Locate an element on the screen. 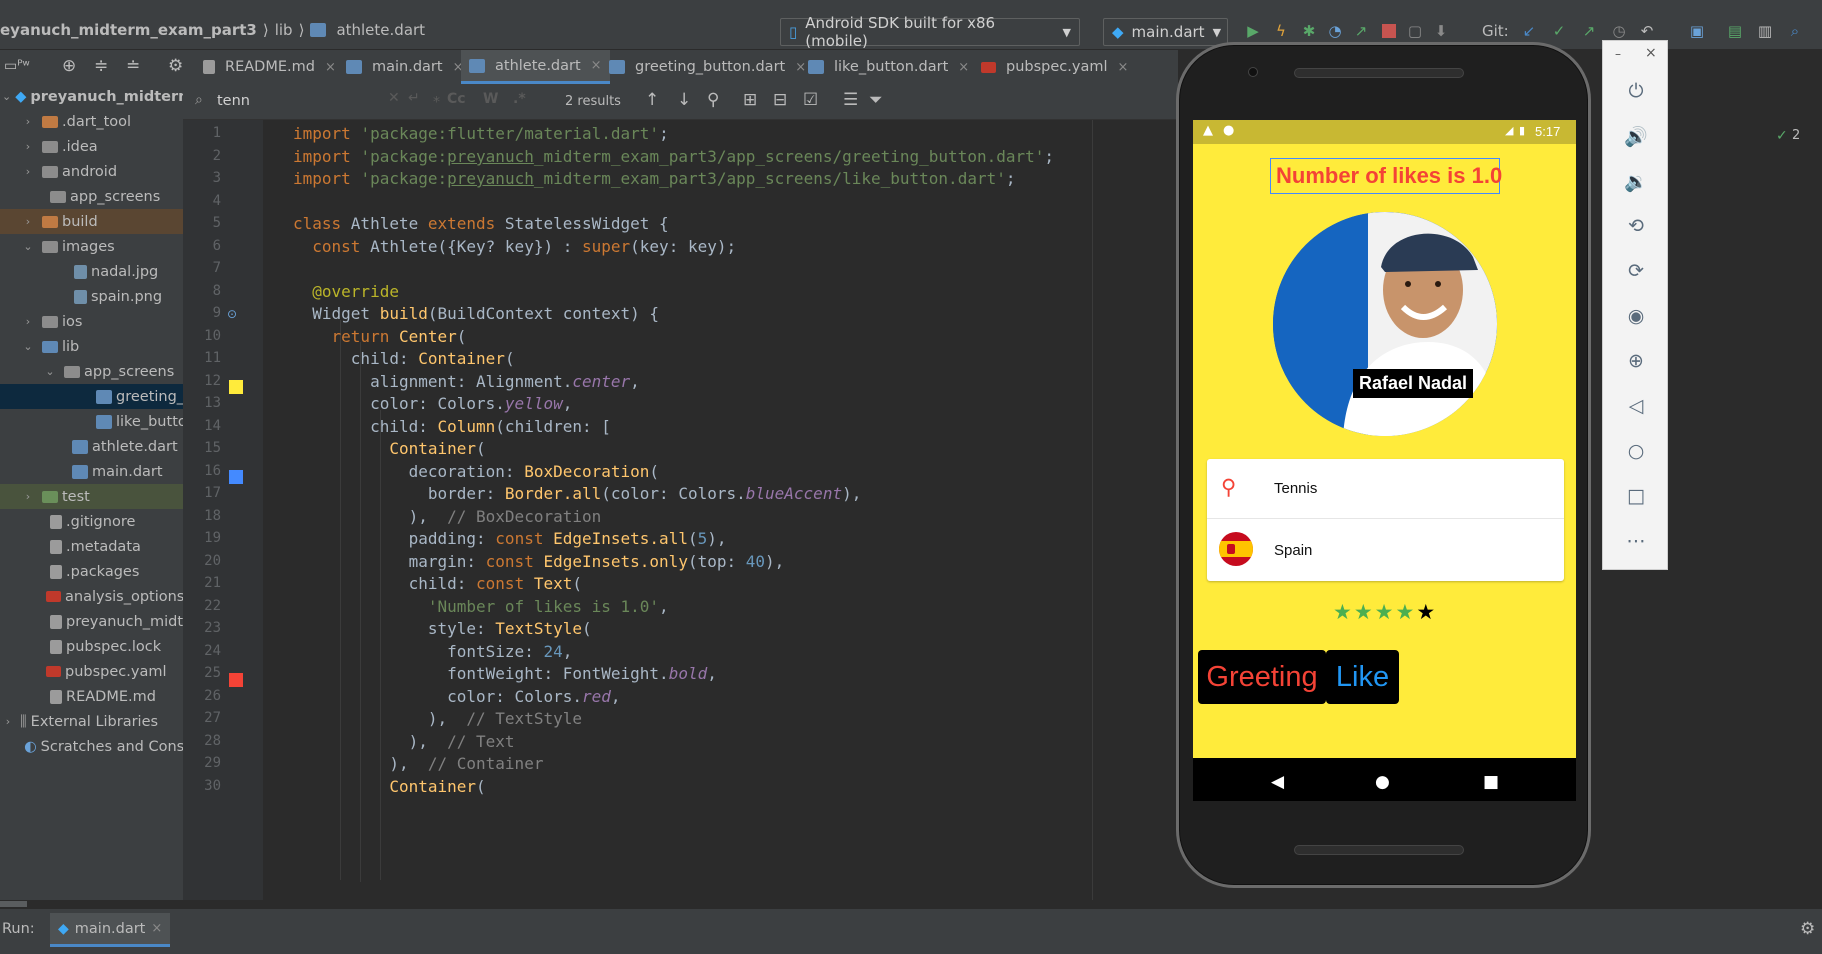 The width and height of the screenshot is (1822, 954). git-rollback-icon: ↶ is located at coordinates (1647, 31).